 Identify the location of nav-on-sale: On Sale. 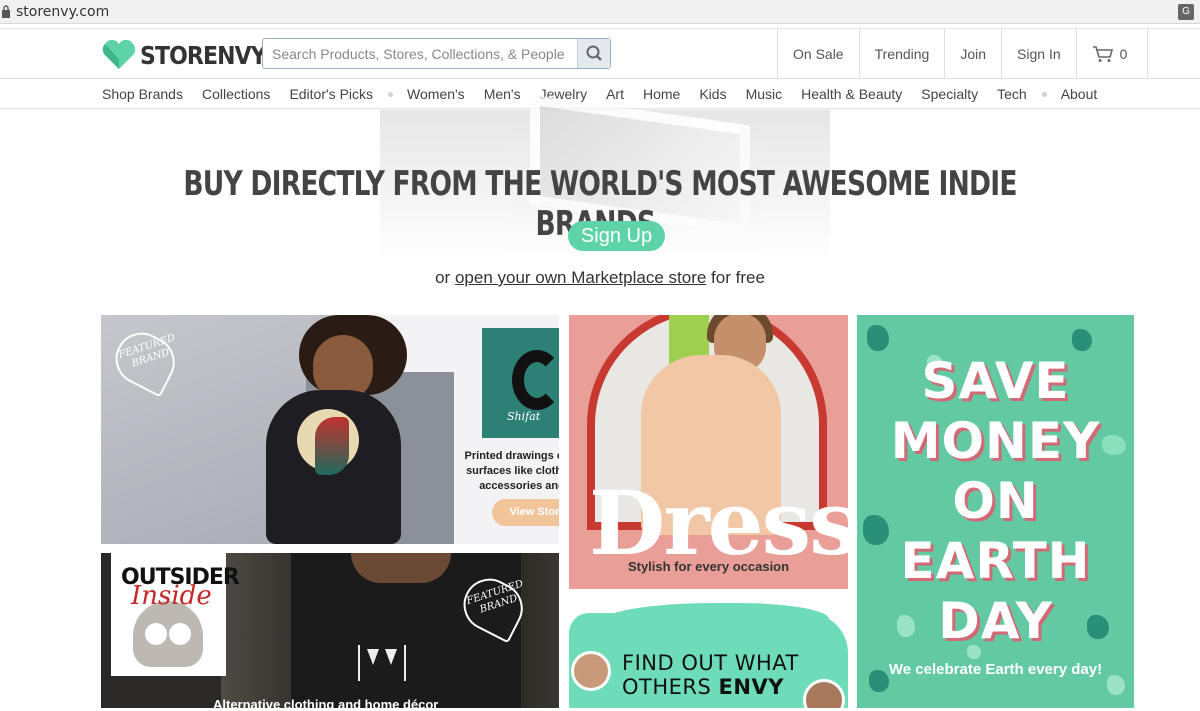
(819, 54).